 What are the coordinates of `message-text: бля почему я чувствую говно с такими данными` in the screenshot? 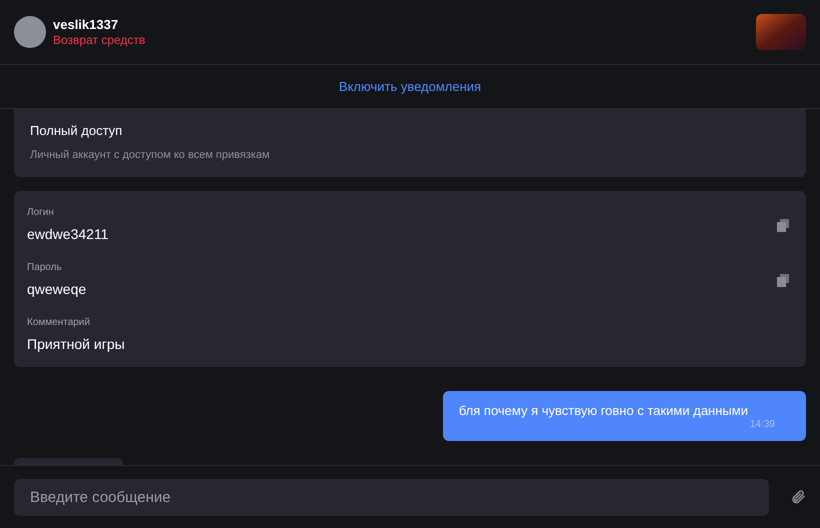 It's located at (603, 411).